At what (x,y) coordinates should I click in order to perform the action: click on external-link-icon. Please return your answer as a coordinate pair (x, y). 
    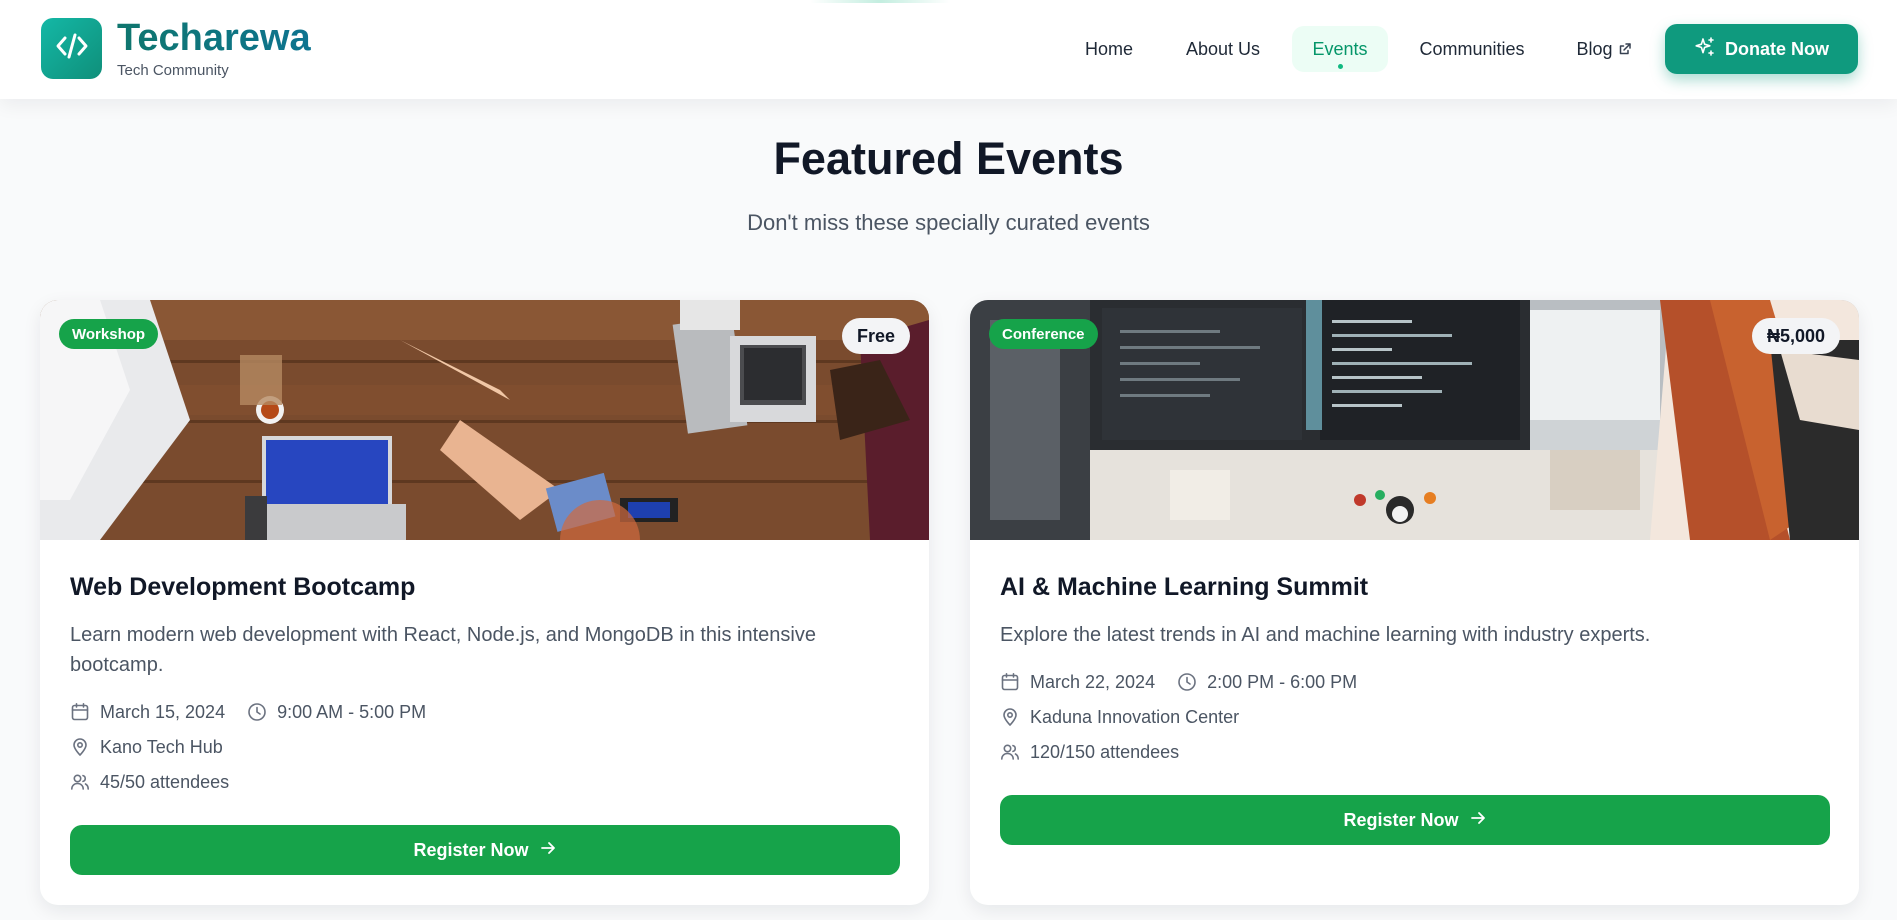
    Looking at the image, I should click on (1625, 49).